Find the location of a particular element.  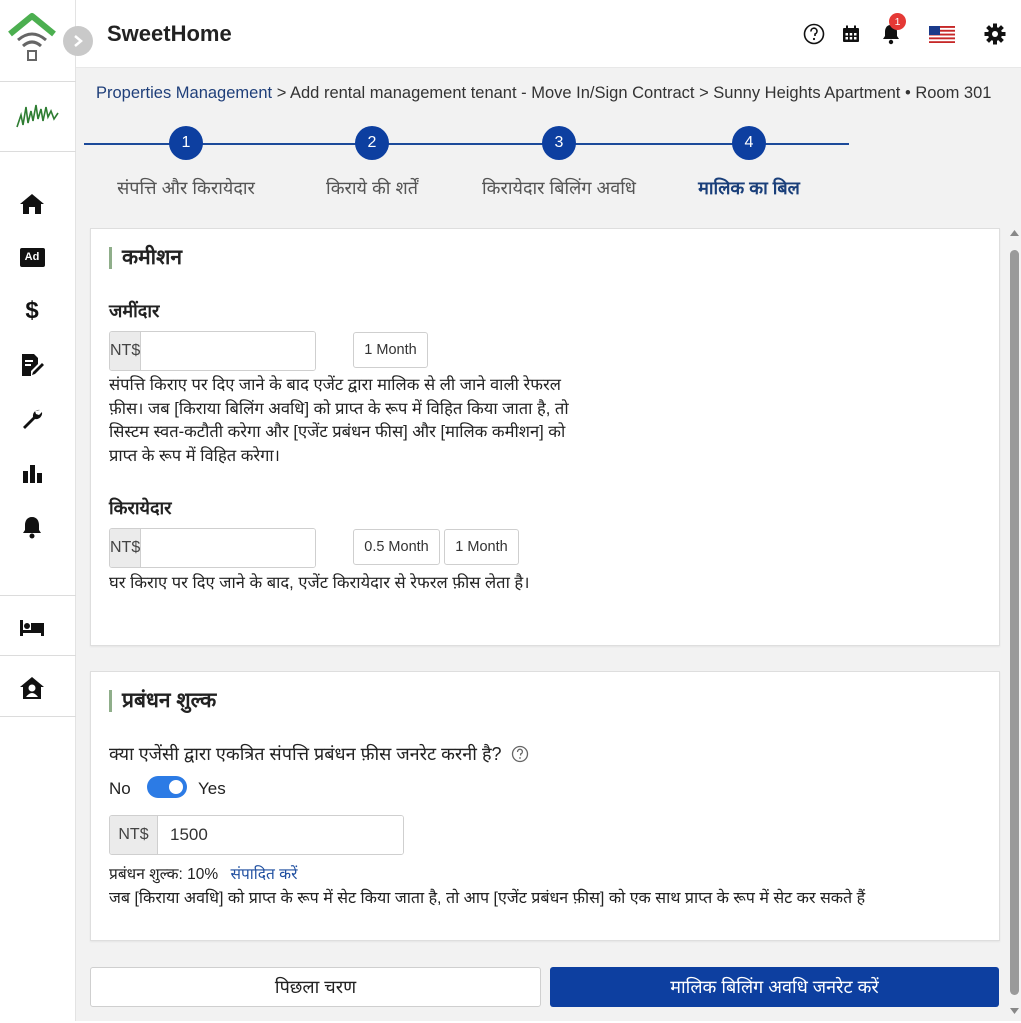

toggle-yes-label: Yes is located at coordinates (212, 788).